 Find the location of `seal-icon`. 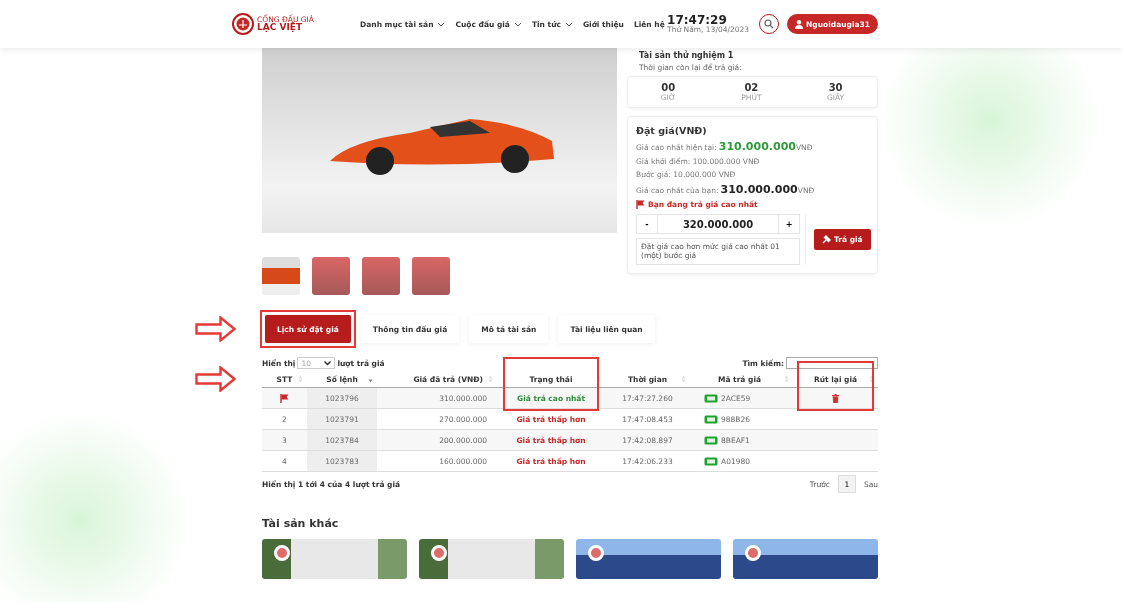

seal-icon is located at coordinates (243, 24).